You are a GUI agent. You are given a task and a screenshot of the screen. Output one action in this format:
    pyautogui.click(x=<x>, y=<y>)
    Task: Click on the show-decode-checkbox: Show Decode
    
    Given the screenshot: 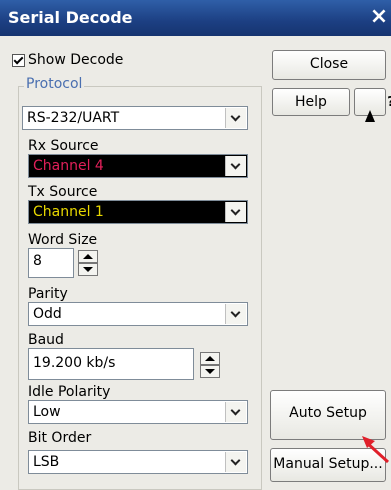 What is the action you would take?
    pyautogui.click(x=67, y=60)
    